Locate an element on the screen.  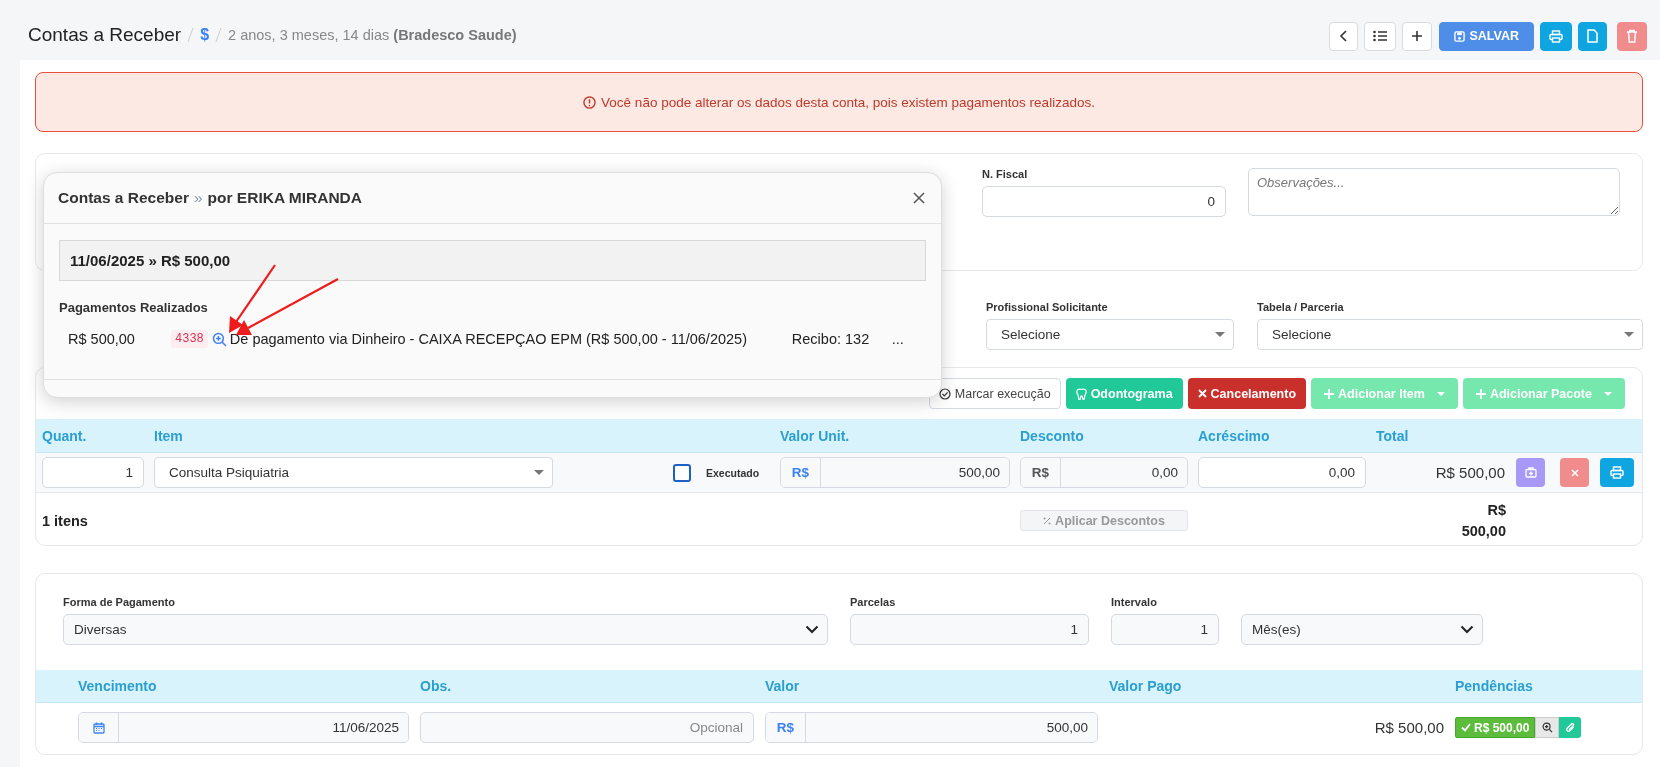
chevron-left-icon is located at coordinates (1343, 36).